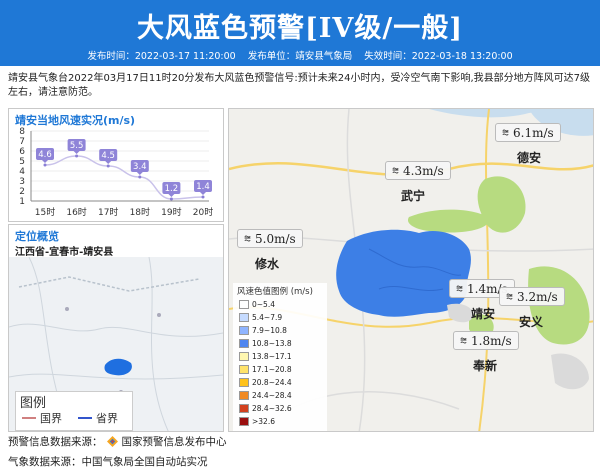  Describe the element at coordinates (161, 56) in the screenshot. I see `publish-time: 发布时间：2022-03-17 11:20:00` at that location.